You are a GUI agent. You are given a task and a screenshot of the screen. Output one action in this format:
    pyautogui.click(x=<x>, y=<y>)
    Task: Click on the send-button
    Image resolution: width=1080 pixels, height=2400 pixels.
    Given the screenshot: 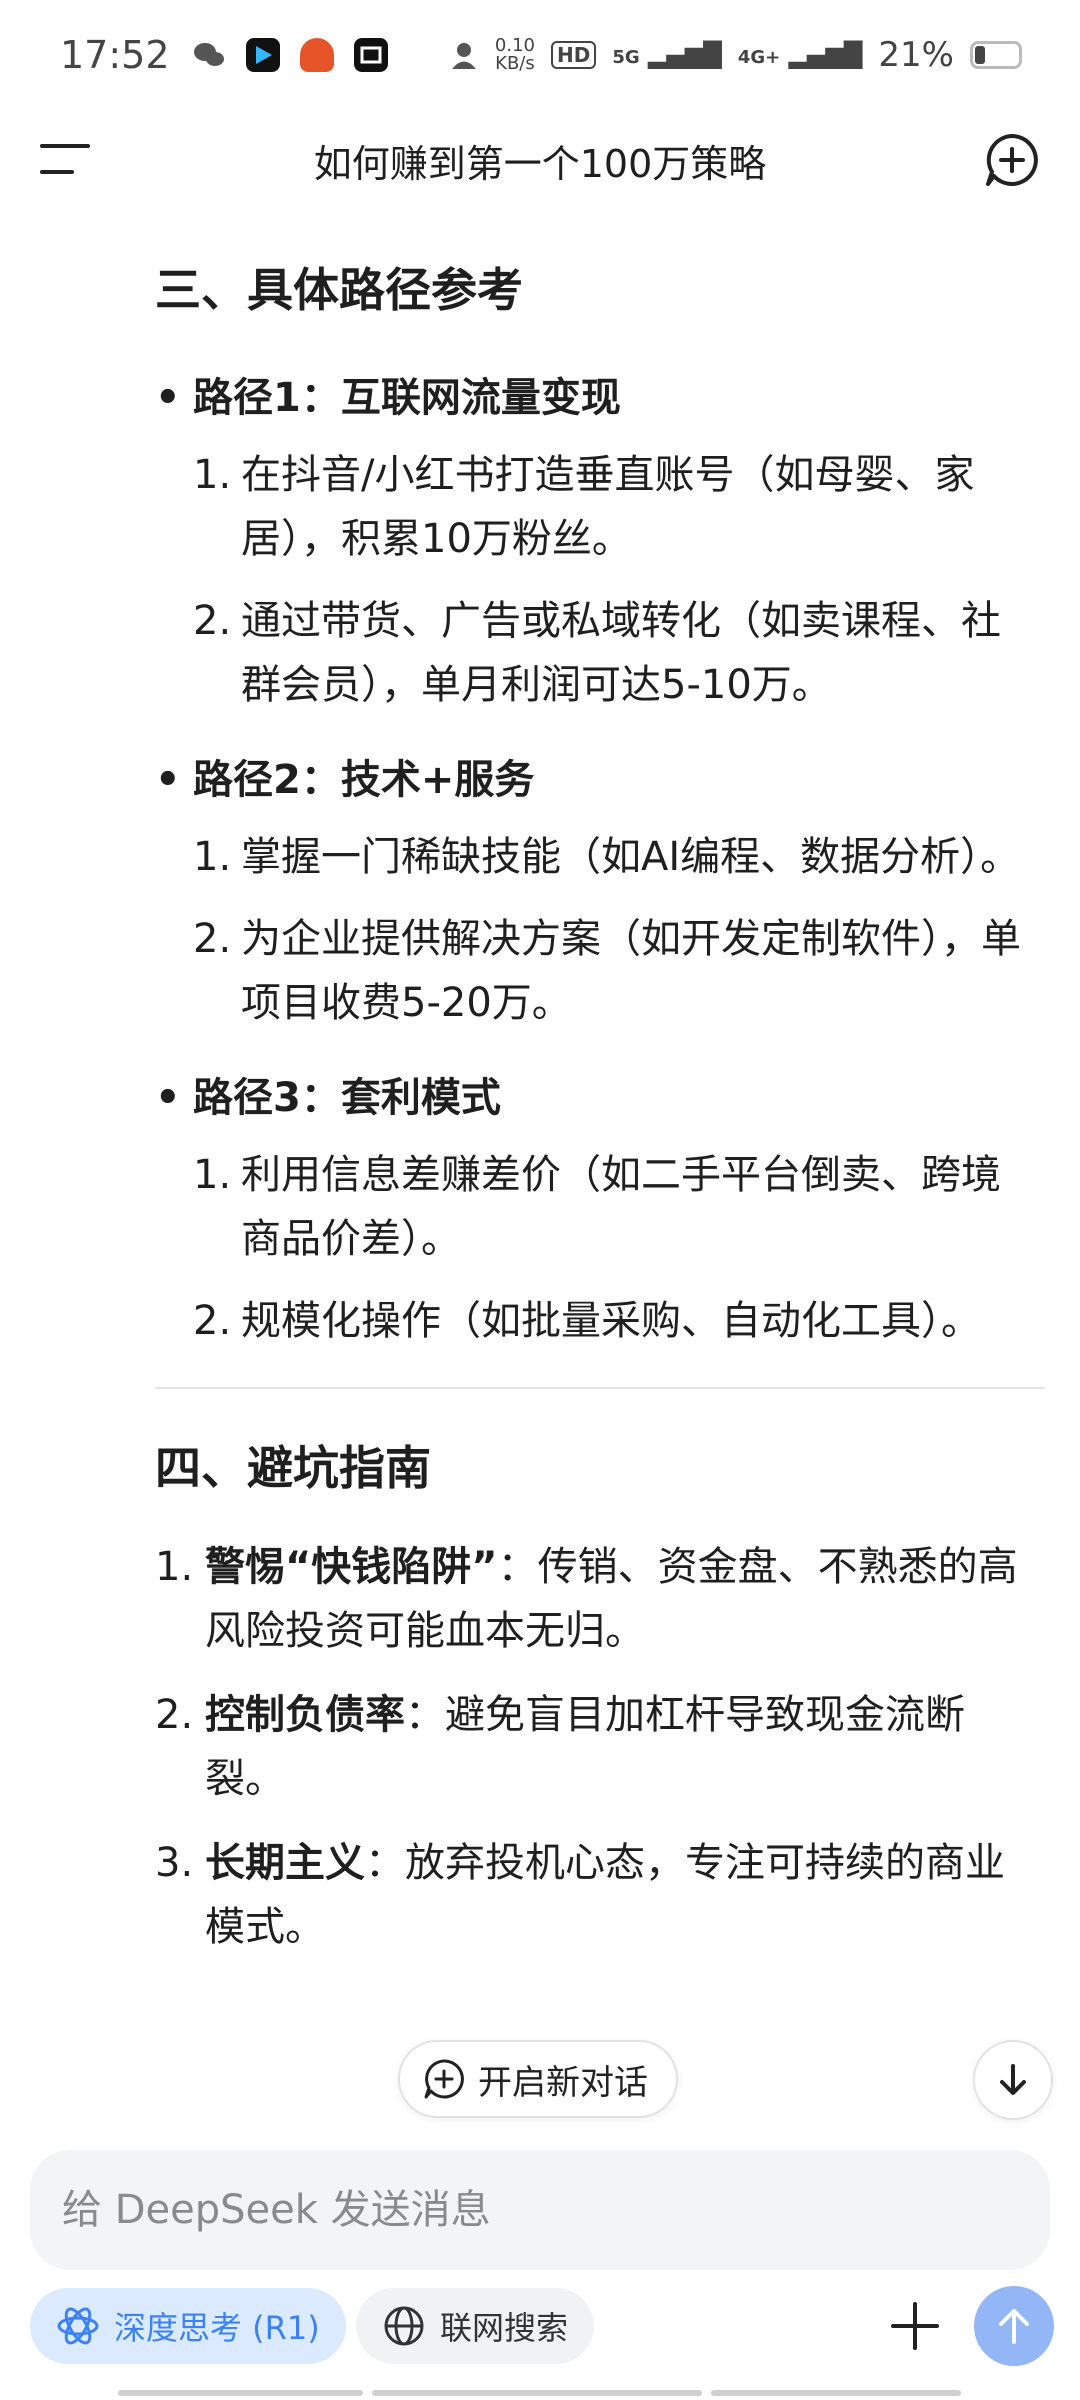 What is the action you would take?
    pyautogui.click(x=1014, y=2326)
    